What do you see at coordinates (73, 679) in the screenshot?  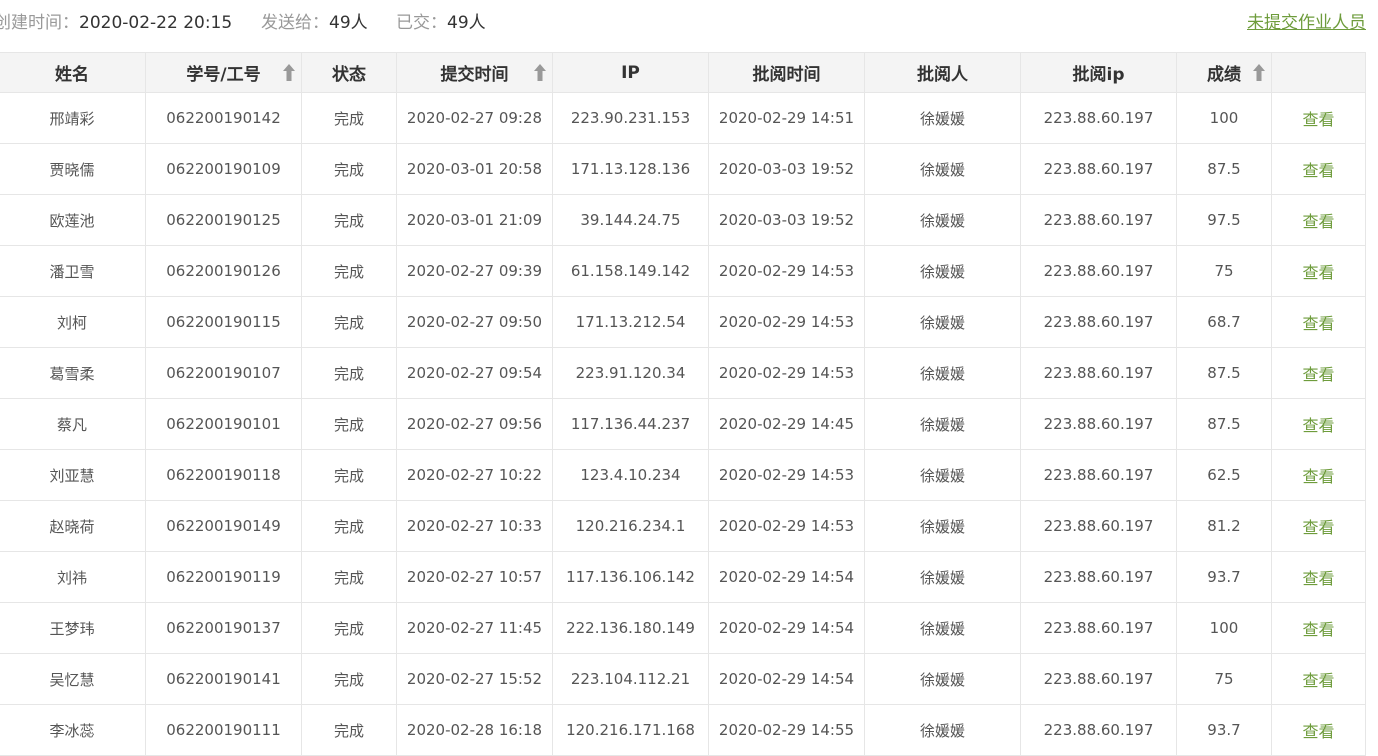 I see `cell-name: 吴忆慧` at bounding box center [73, 679].